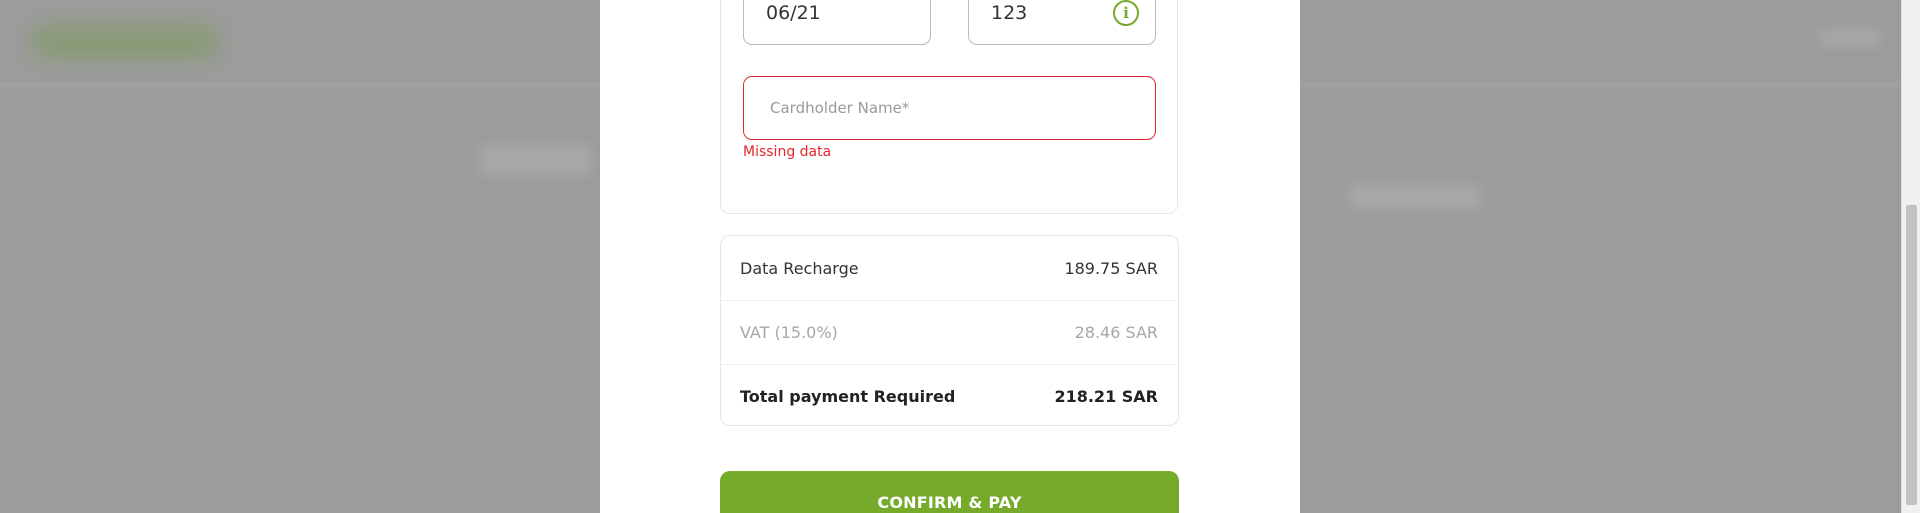 The height and width of the screenshot is (513, 1920). I want to click on summary-amount: 28.46 SAR, so click(1116, 332).